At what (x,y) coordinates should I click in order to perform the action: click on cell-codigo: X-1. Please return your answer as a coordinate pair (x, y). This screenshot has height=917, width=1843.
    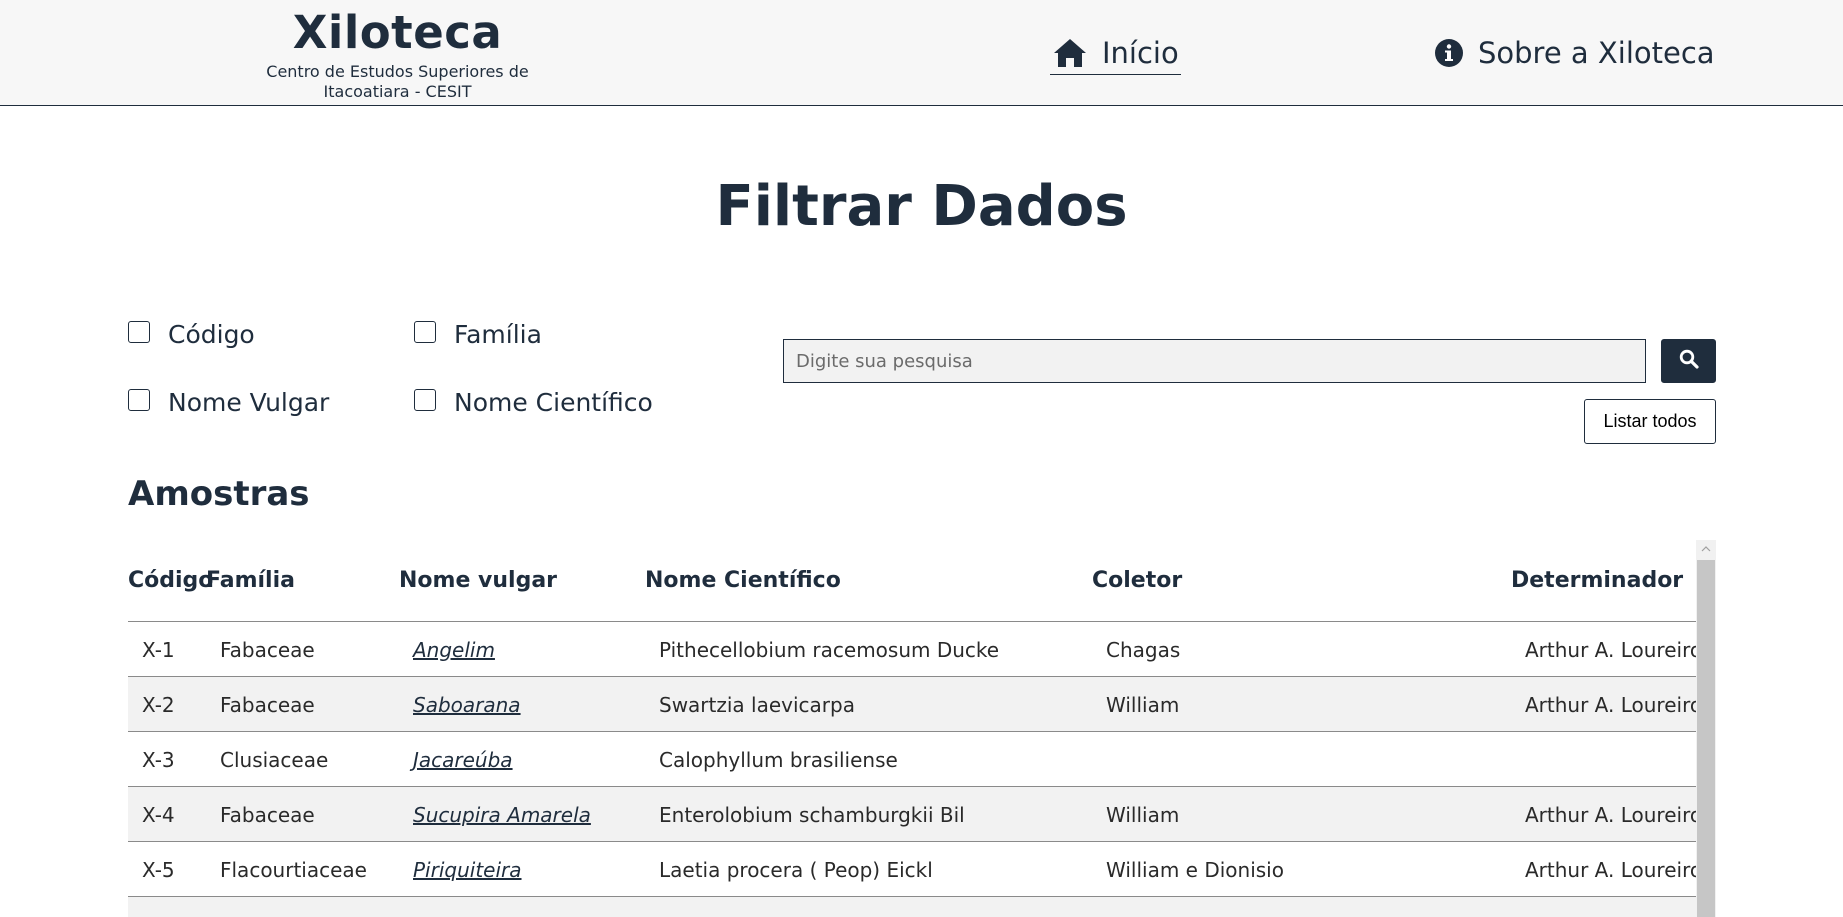
    Looking at the image, I should click on (158, 650).